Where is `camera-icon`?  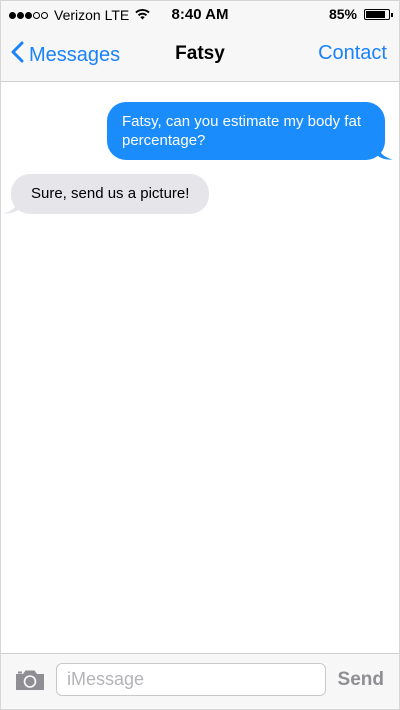 camera-icon is located at coordinates (30, 683).